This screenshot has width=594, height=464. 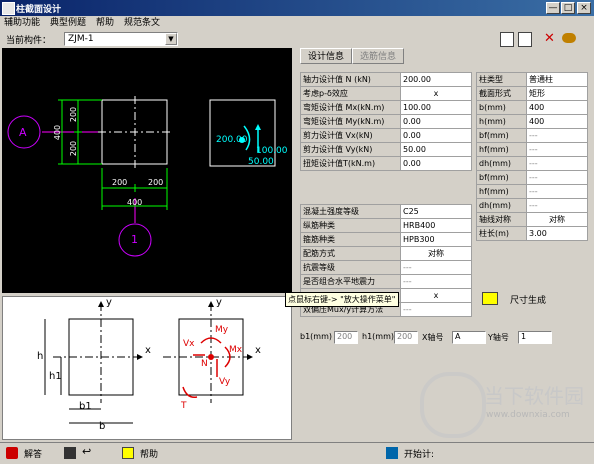 I want to click on tab-design-info: 设计信息, so click(x=326, y=56).